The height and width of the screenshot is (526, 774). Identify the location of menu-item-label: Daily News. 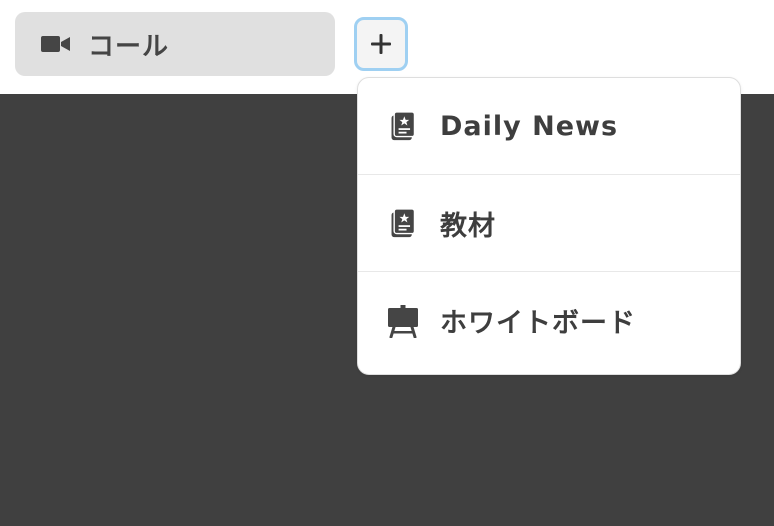
(529, 126).